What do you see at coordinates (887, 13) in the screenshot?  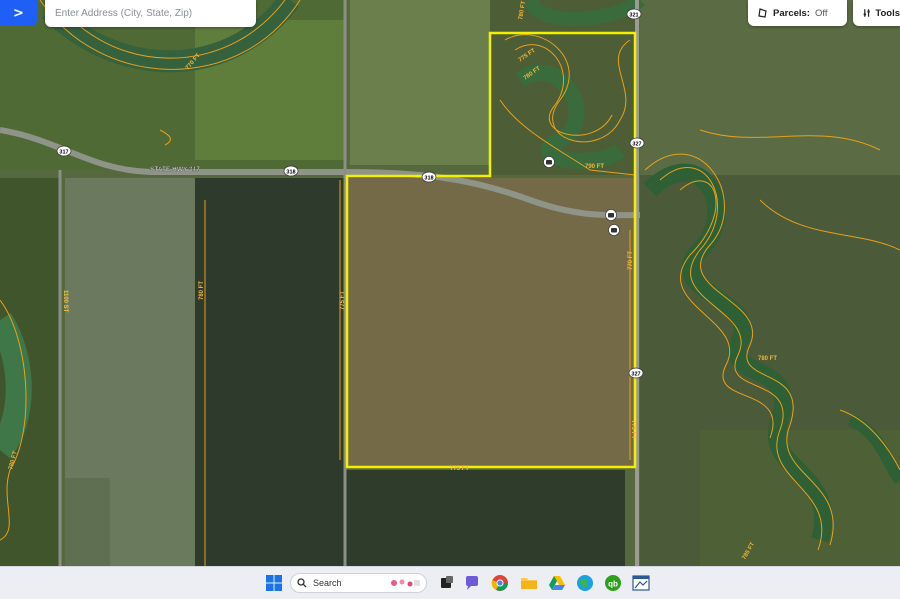 I see `tools-label: Tools` at bounding box center [887, 13].